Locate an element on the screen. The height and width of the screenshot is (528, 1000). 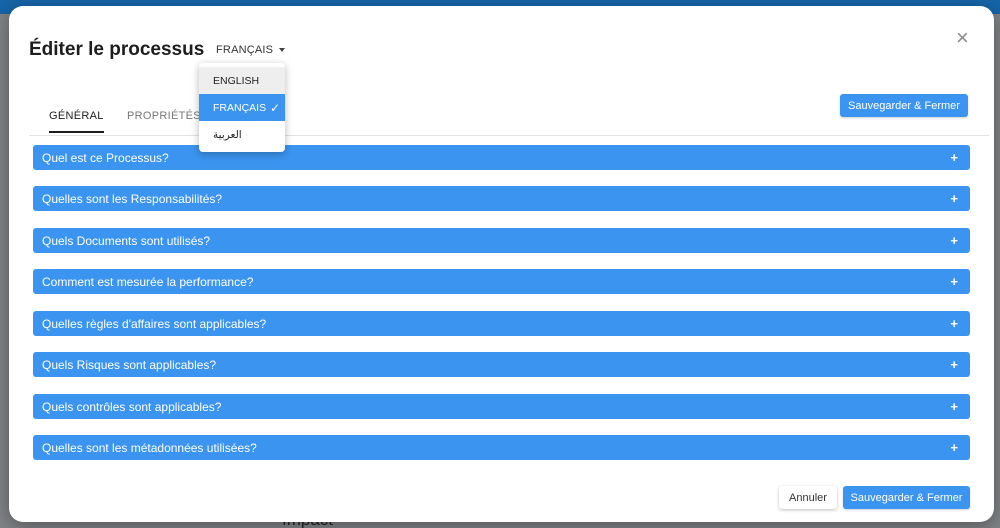
modal-title: Éditer le processus is located at coordinates (117, 49).